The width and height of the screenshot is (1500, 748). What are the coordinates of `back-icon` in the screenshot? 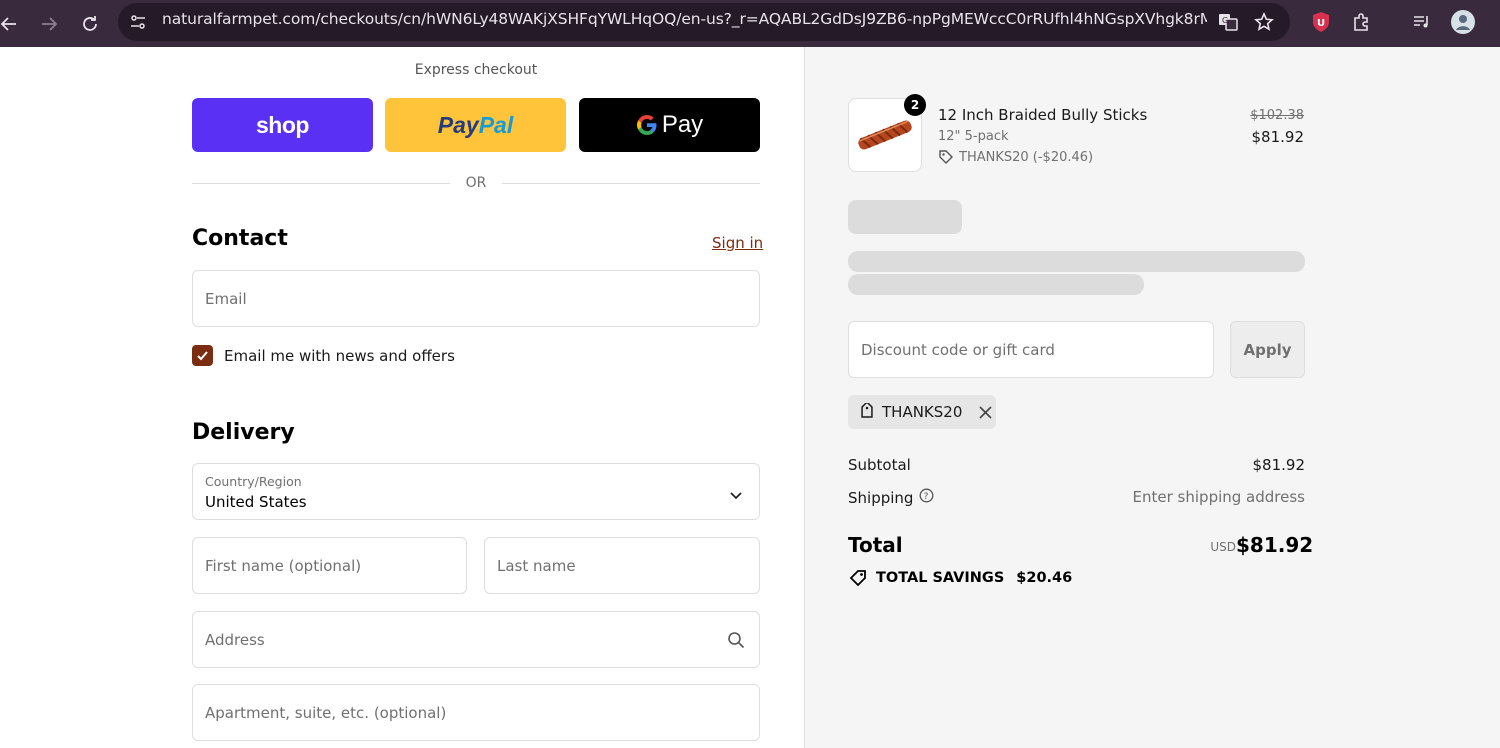 It's located at (12, 24).